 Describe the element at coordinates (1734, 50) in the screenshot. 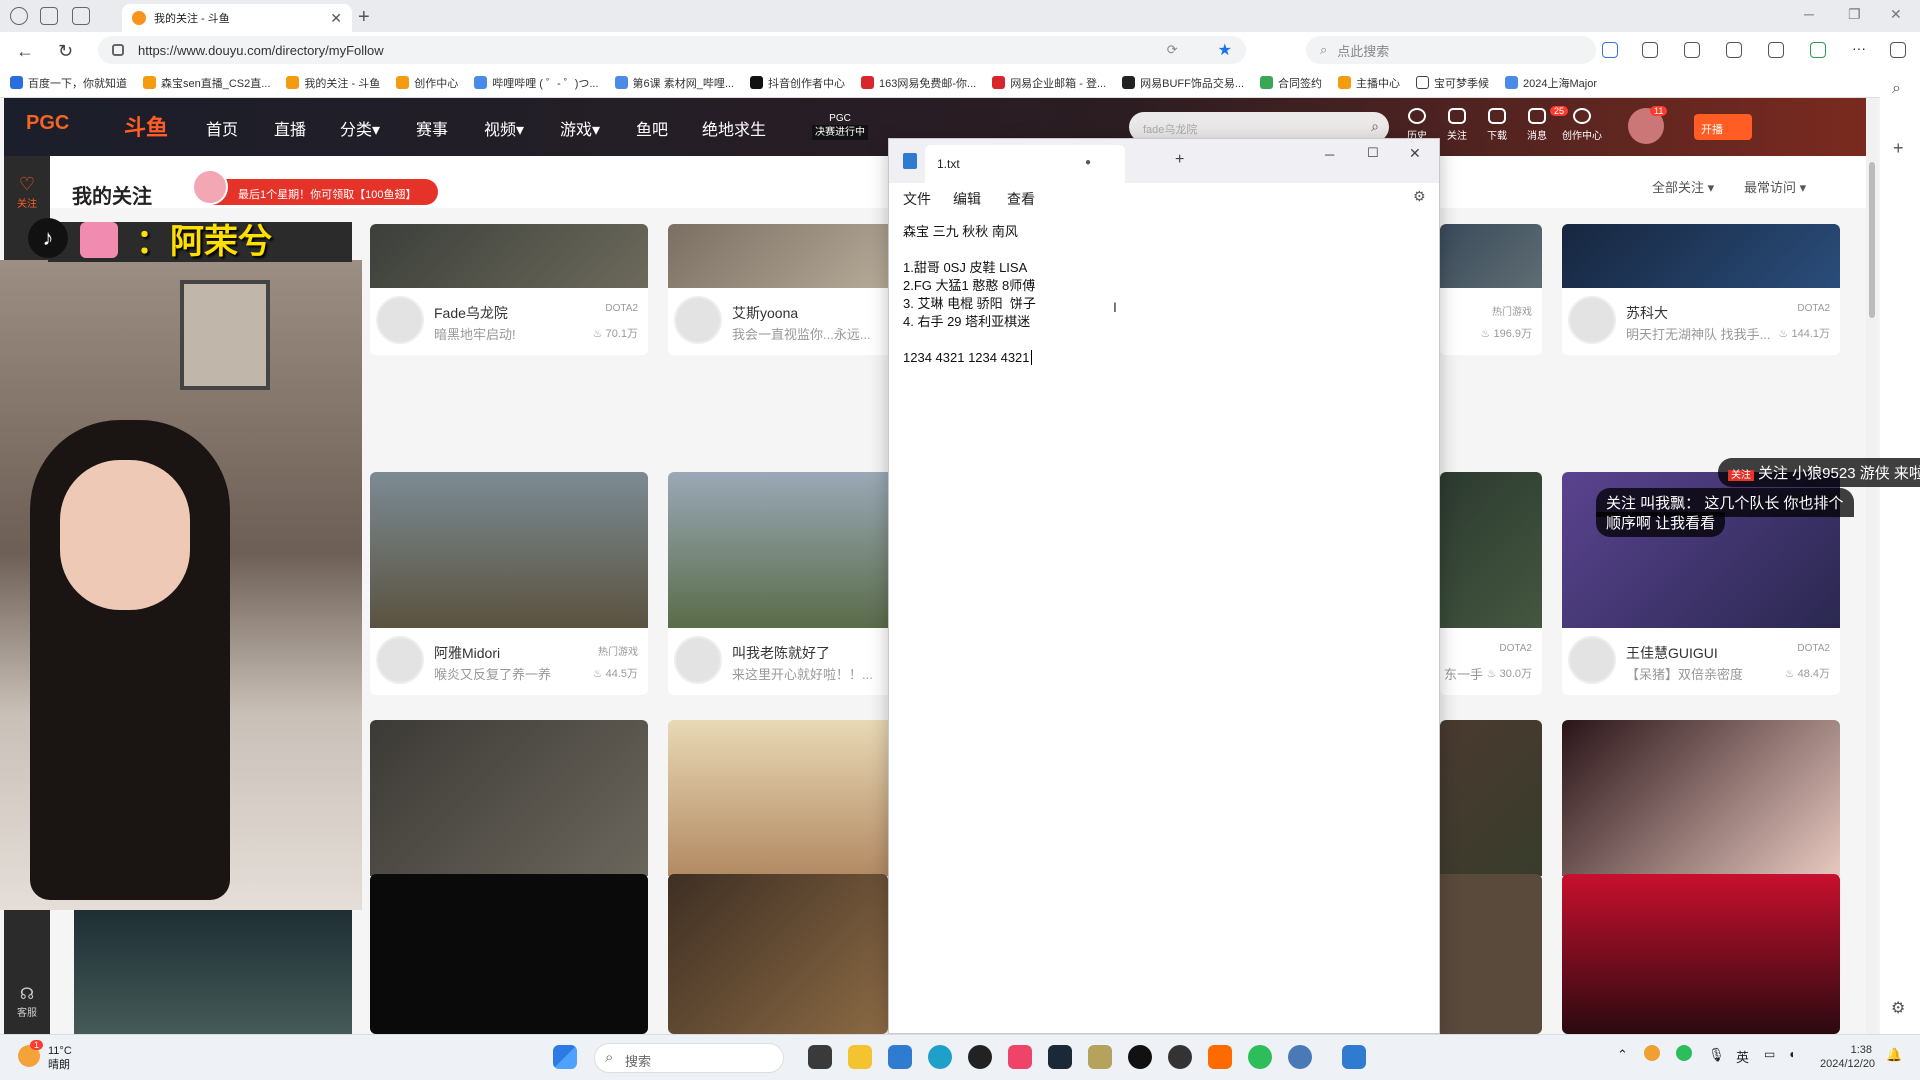

I see `favorites-icon` at that location.